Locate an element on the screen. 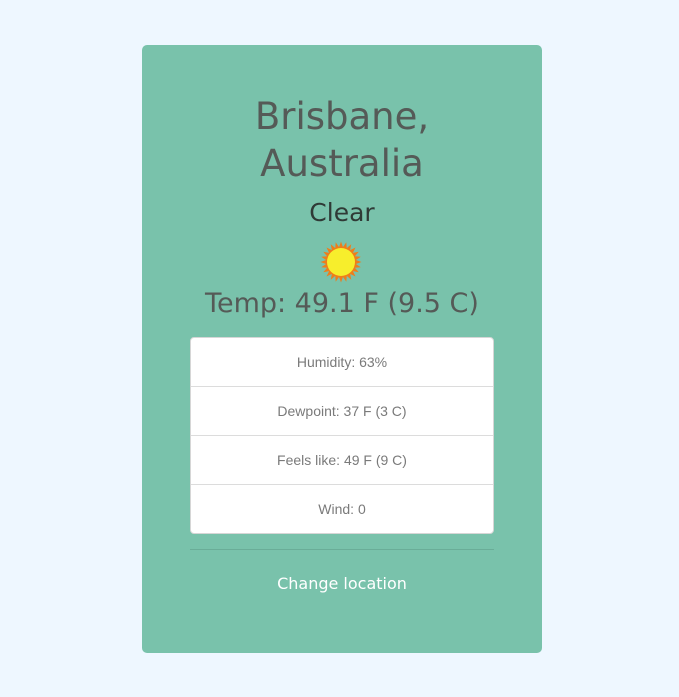  location-title: Brisbane, Australia is located at coordinates (342, 140).